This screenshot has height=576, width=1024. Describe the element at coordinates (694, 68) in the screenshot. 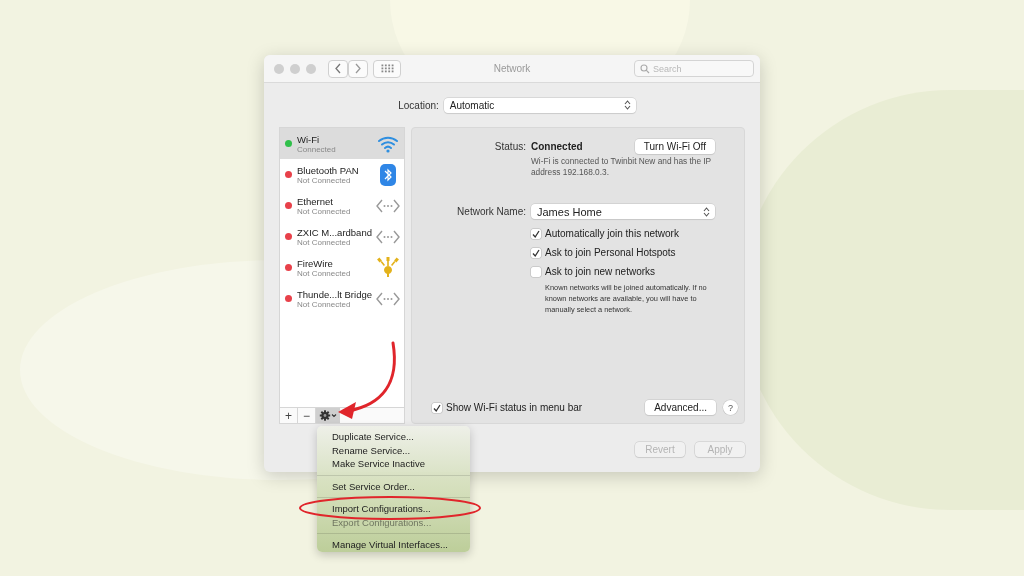

I see `search-field: Search` at that location.